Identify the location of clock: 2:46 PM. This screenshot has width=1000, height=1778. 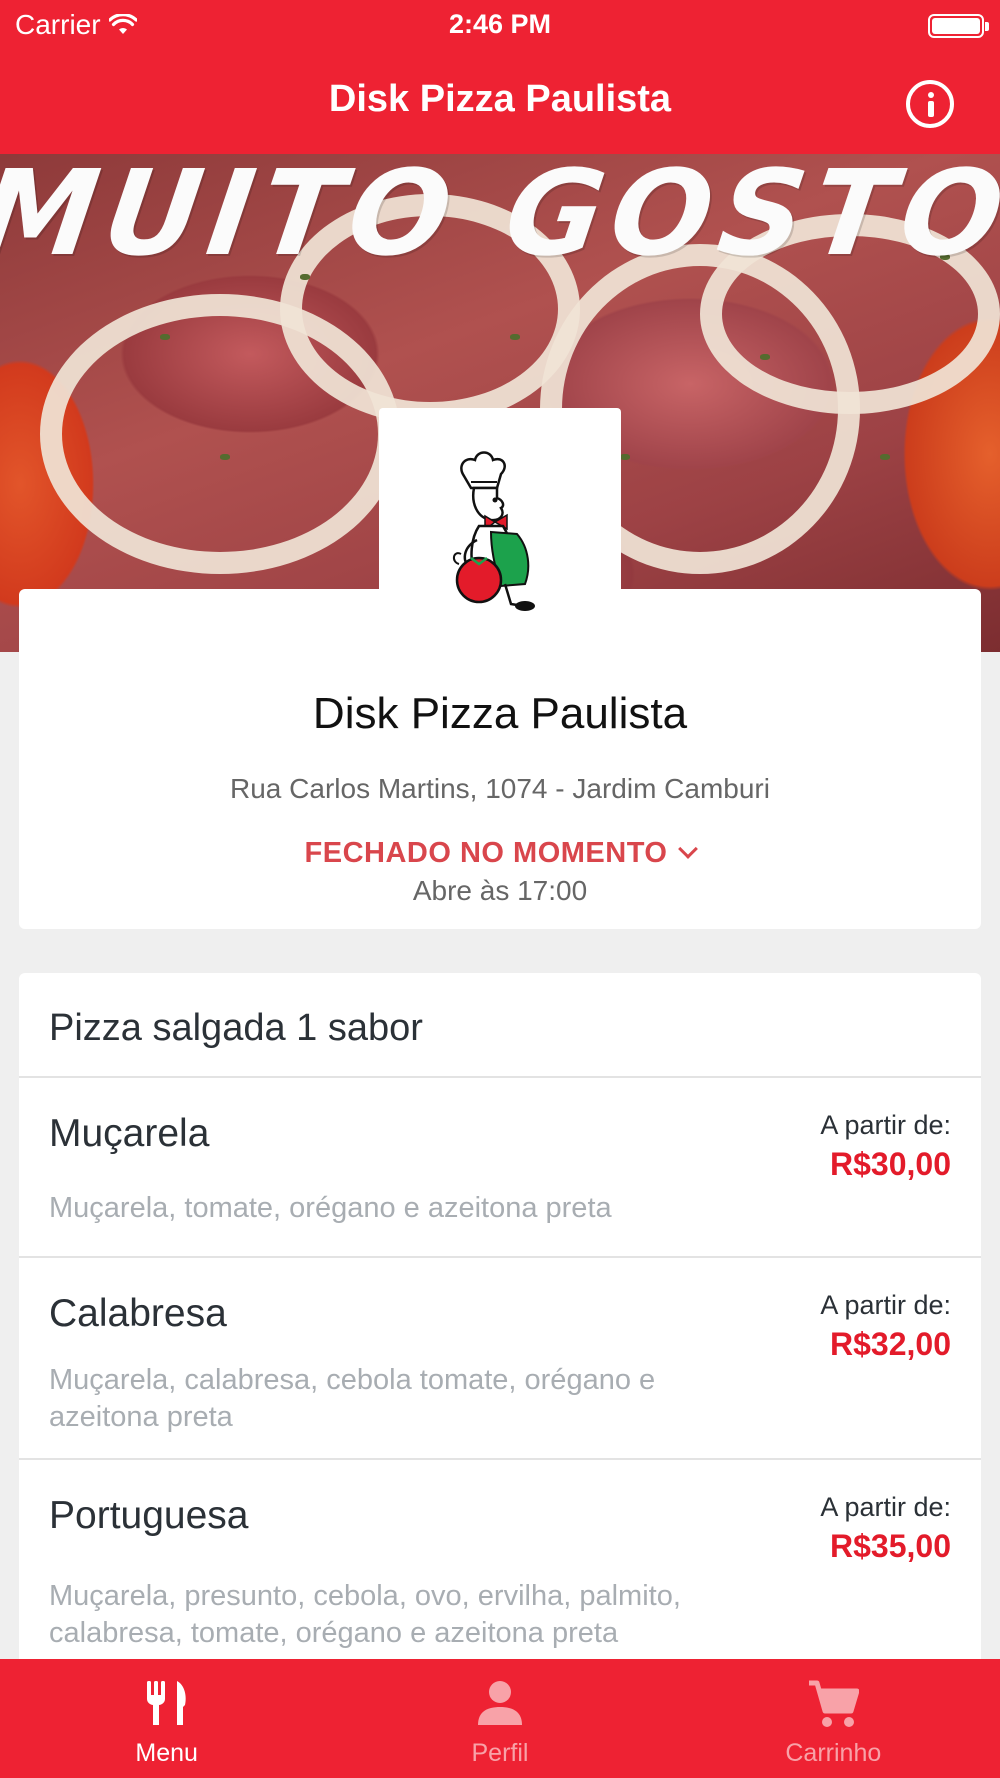
(500, 24).